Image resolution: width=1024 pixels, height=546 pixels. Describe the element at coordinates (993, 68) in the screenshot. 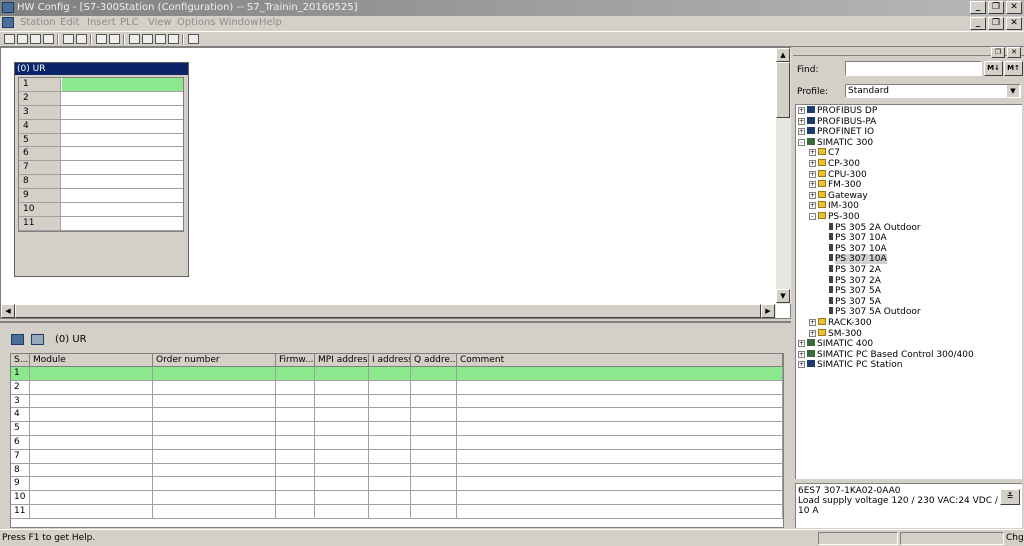

I see `find-down-button: M↓` at that location.